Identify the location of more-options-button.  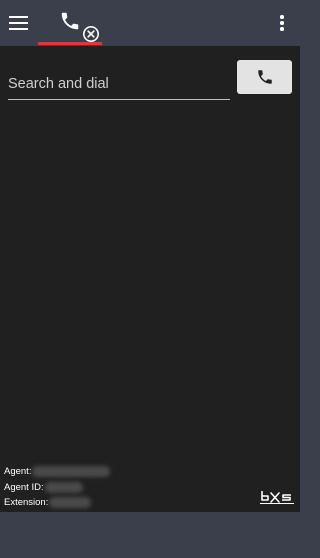
(282, 23).